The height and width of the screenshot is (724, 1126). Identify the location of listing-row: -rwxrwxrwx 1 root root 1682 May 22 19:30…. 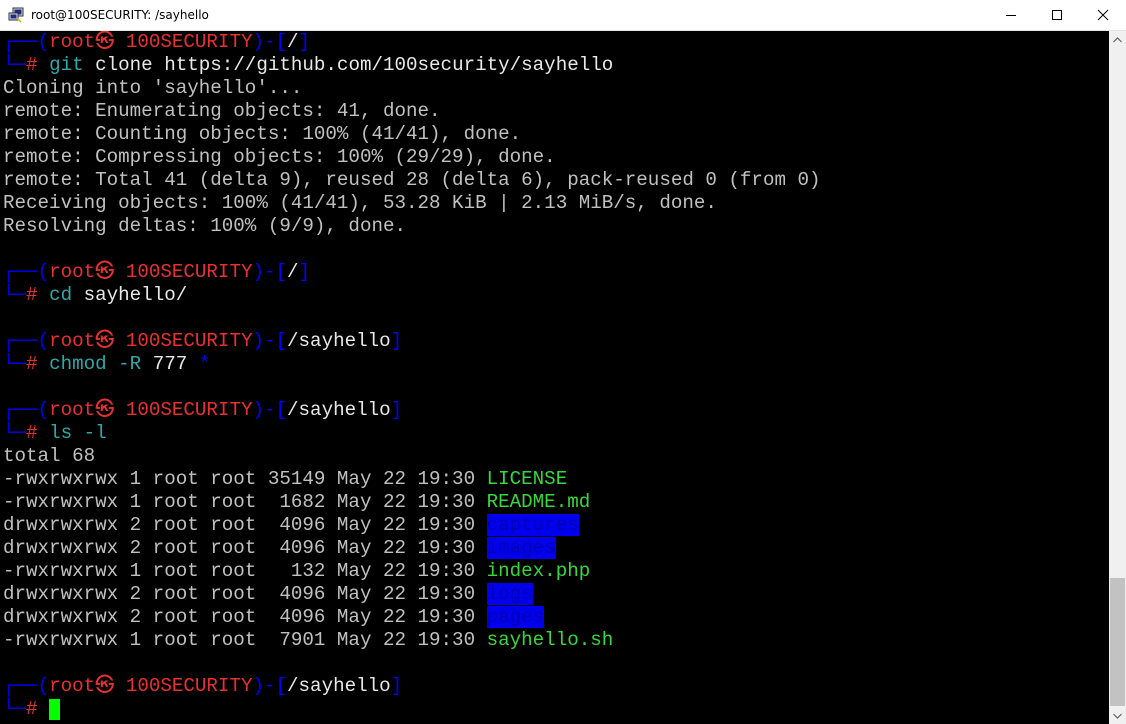
(297, 502).